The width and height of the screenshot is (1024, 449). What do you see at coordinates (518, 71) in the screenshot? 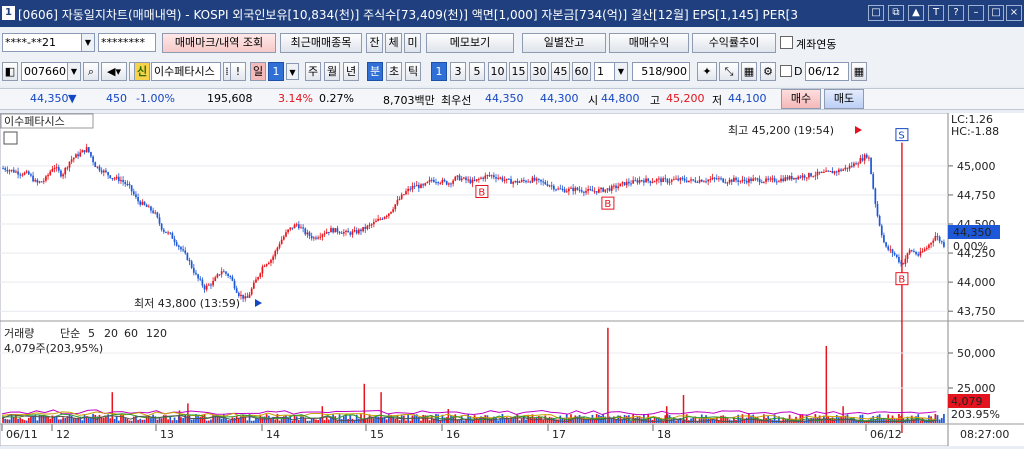
I see `minute-15: 15` at bounding box center [518, 71].